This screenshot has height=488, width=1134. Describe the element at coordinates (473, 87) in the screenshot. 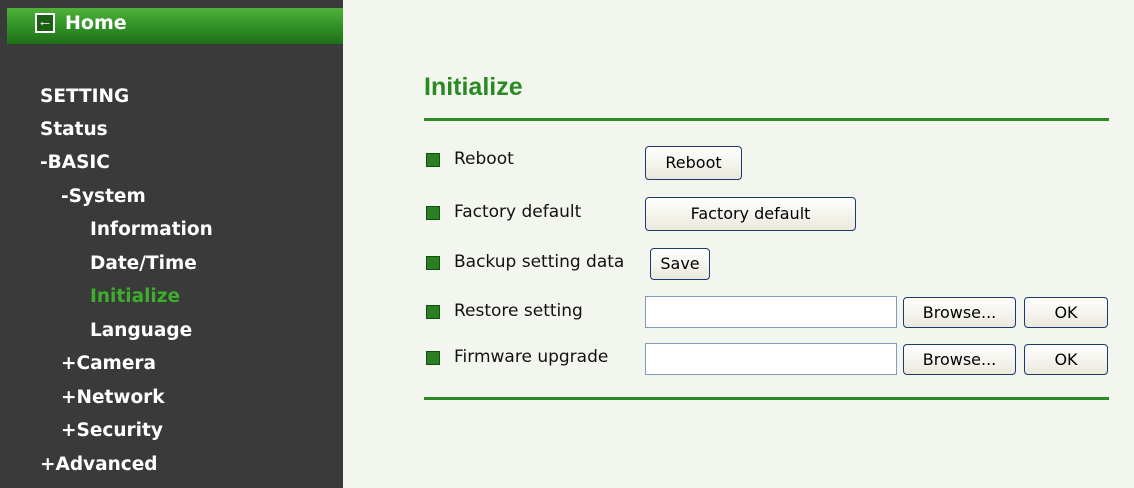

I see `page-title: Initialize` at that location.